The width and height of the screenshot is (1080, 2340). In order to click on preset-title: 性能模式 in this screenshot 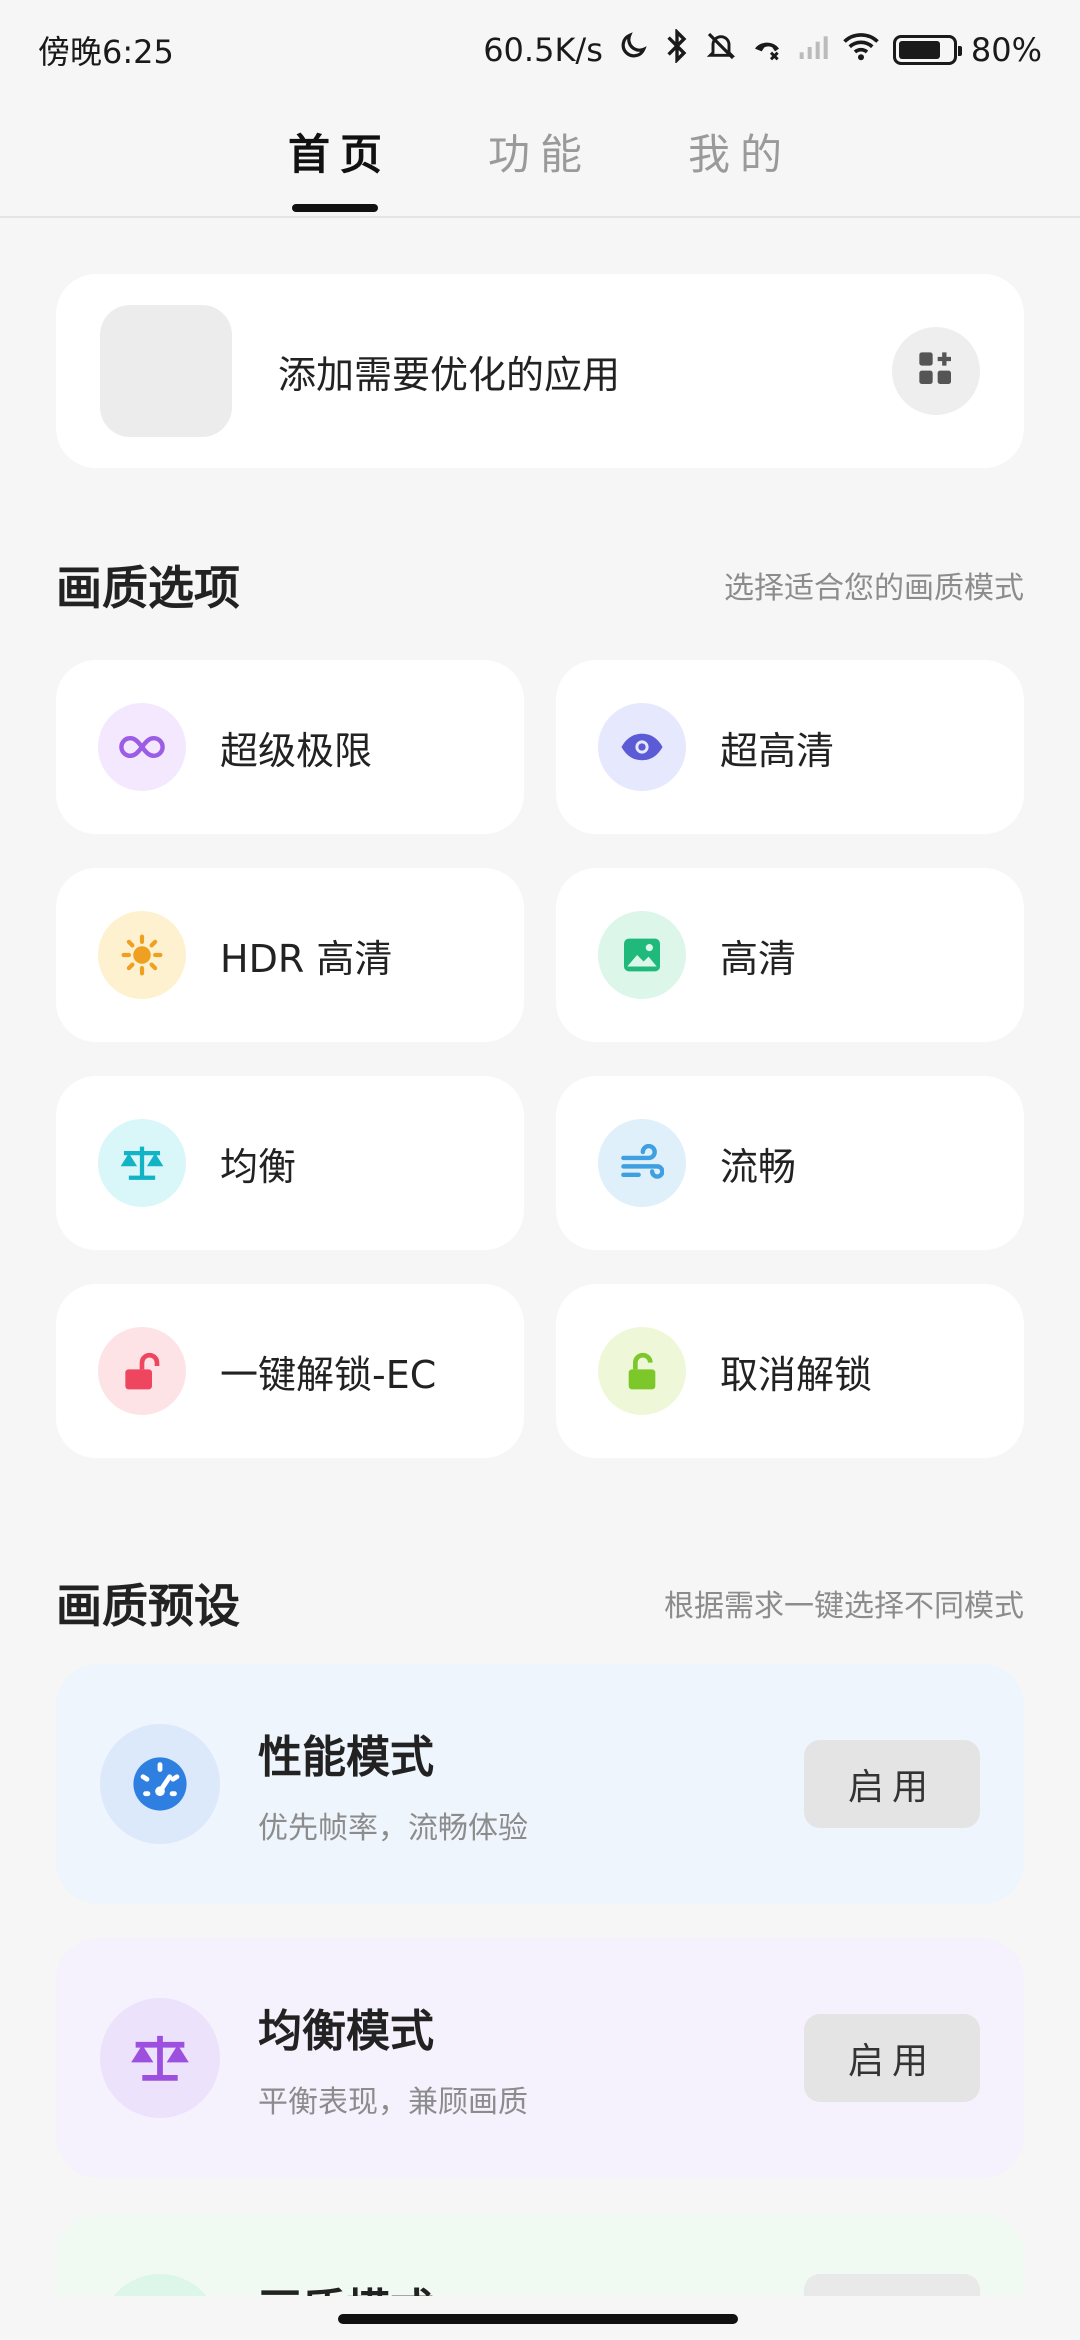, I will do `click(346, 1757)`.